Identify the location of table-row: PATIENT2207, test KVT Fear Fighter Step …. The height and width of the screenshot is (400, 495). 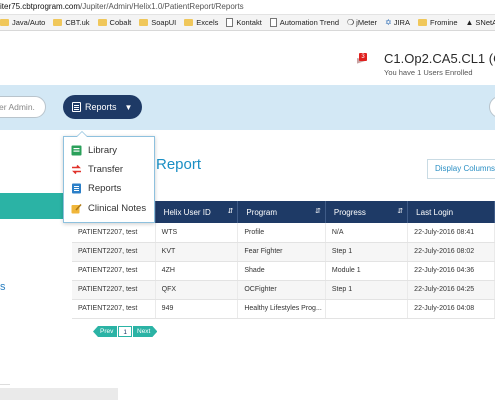
(283, 252).